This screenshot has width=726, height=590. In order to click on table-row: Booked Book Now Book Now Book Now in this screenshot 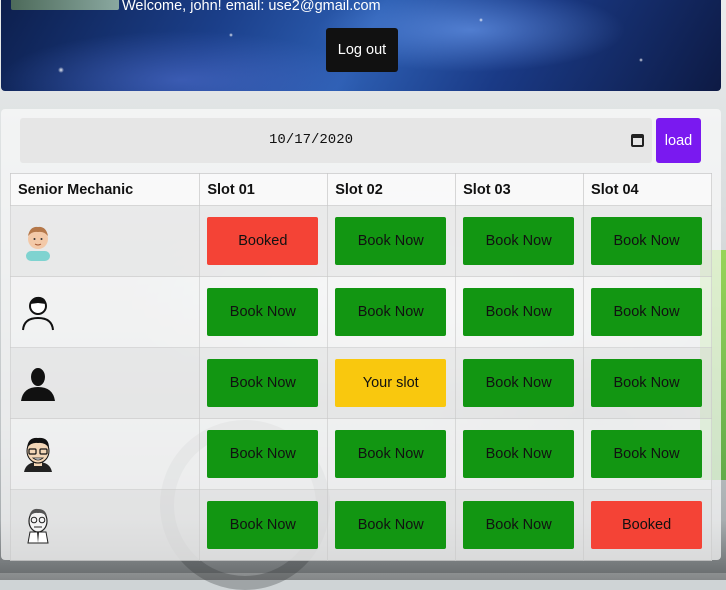, I will do `click(360, 241)`.